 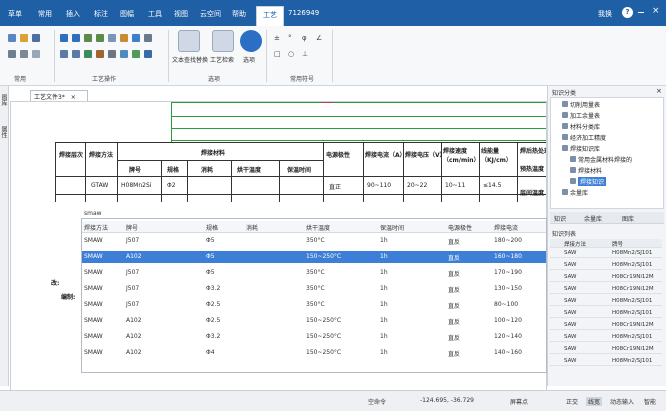 I want to click on merge-icon, so click(x=64, y=54).